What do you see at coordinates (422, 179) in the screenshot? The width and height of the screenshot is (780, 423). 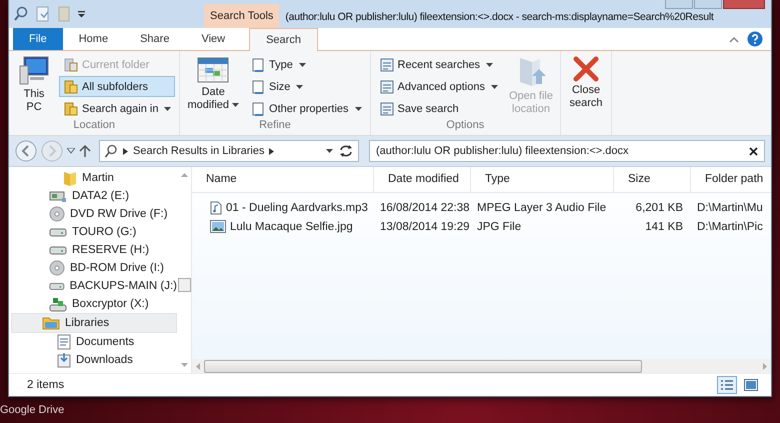 I see `column-header: Date modified` at bounding box center [422, 179].